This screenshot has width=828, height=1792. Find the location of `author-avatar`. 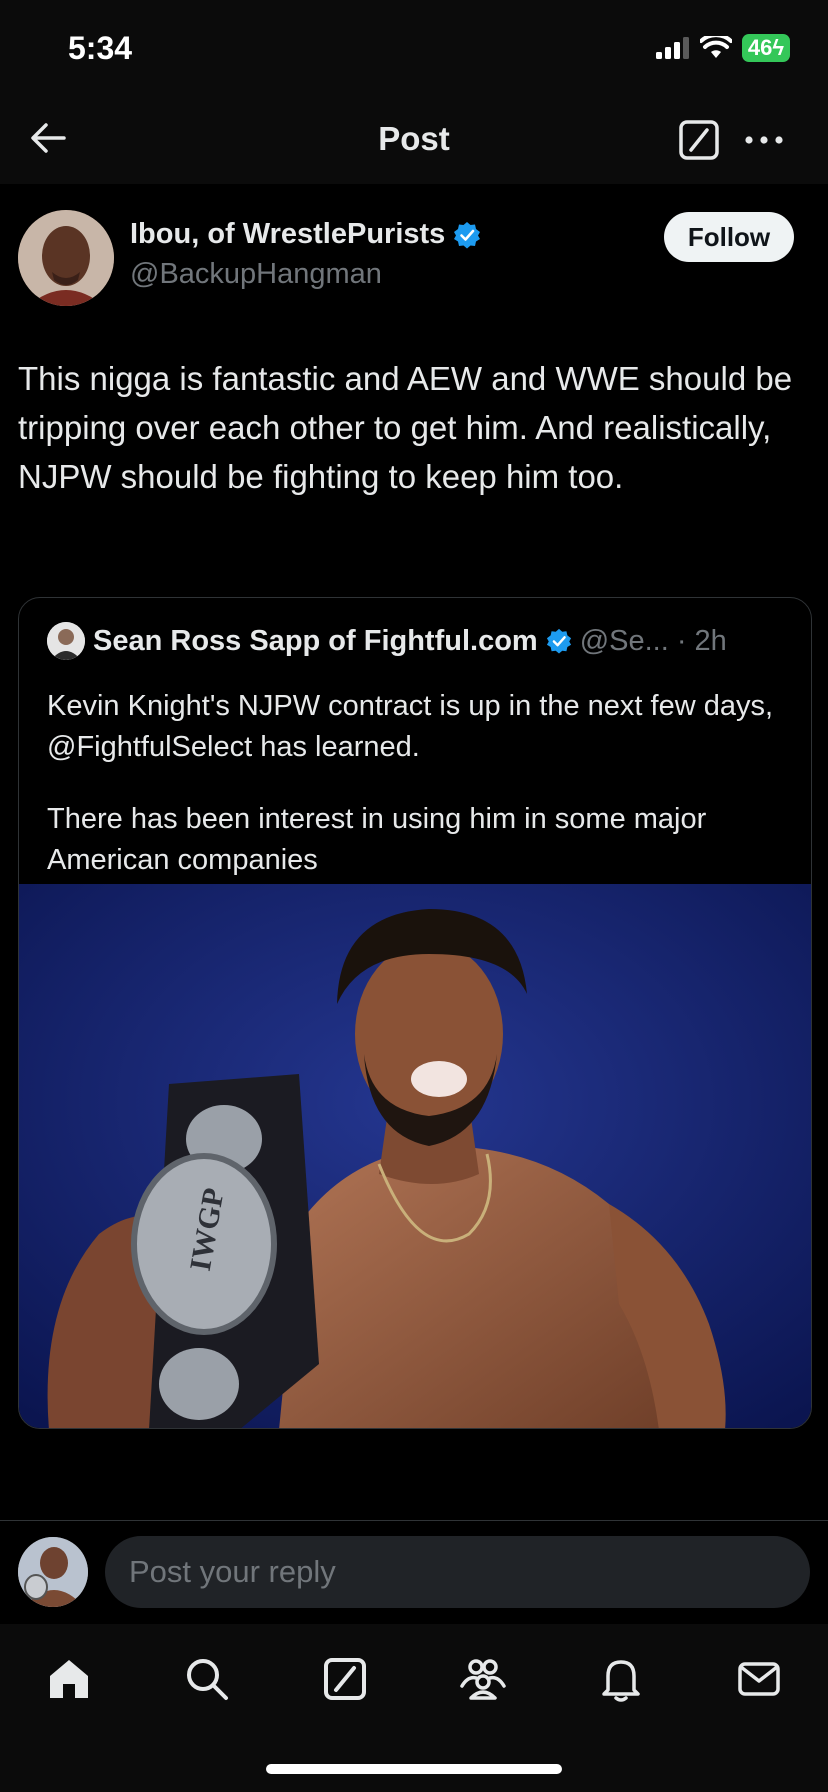

author-avatar is located at coordinates (66, 258).